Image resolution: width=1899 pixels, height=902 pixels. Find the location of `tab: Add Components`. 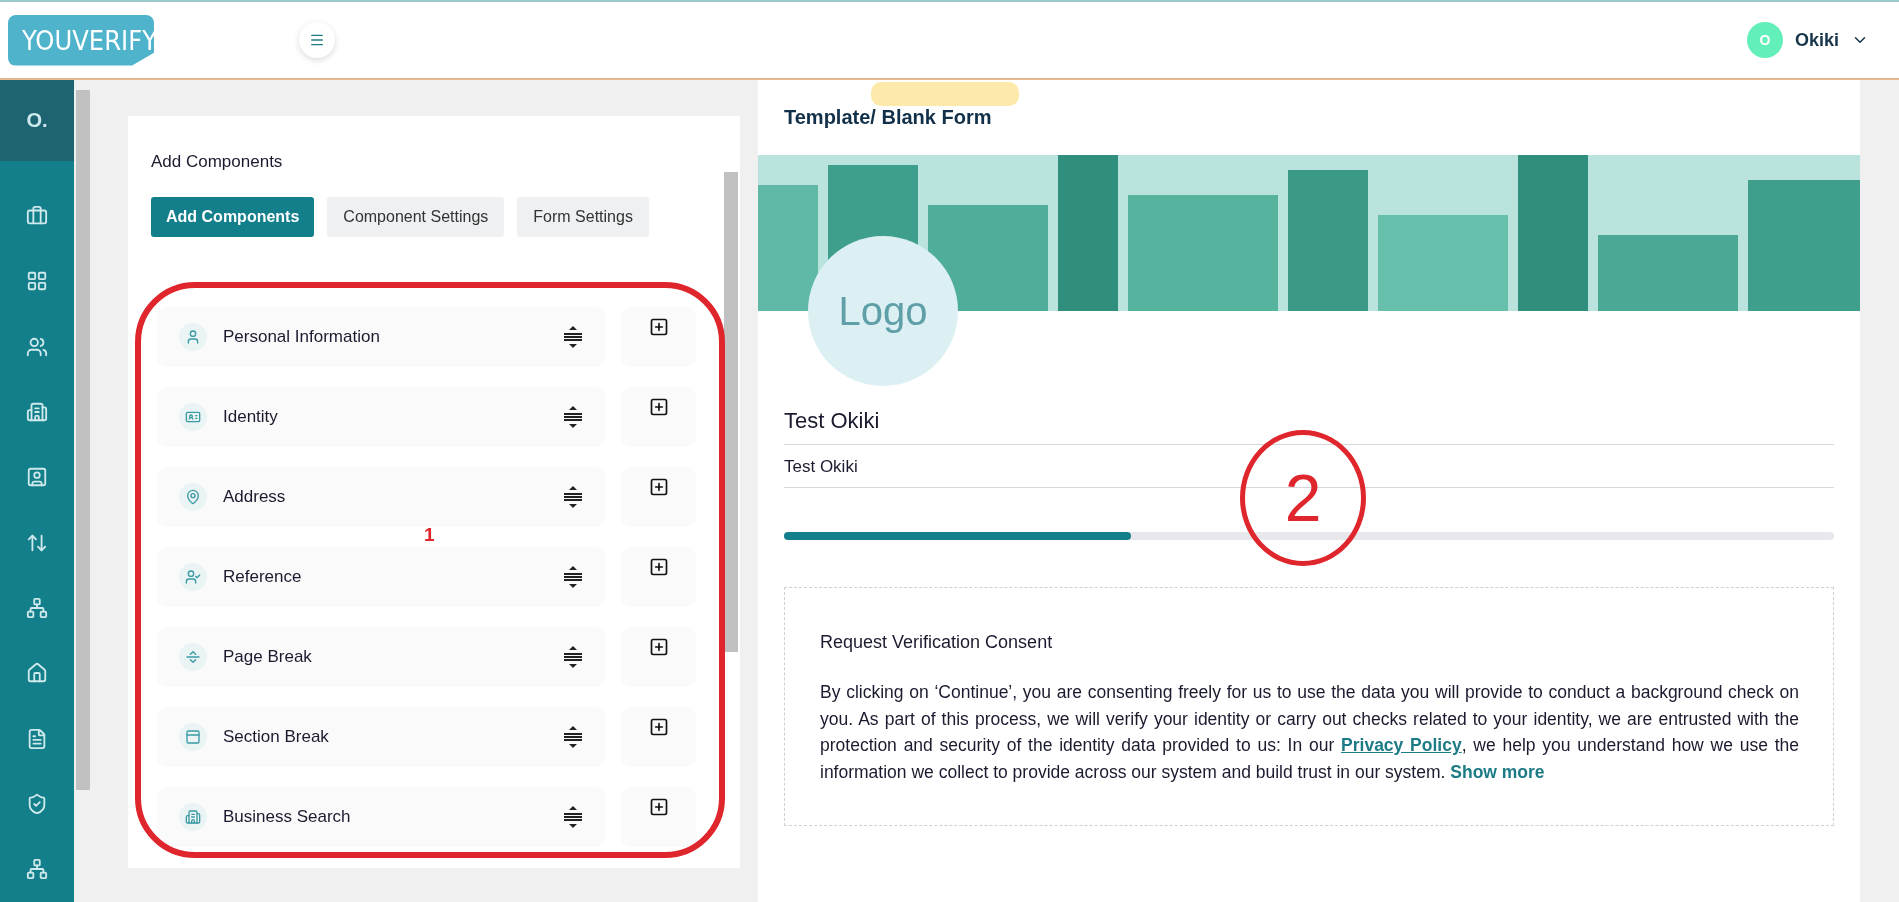

tab: Add Components is located at coordinates (233, 217).